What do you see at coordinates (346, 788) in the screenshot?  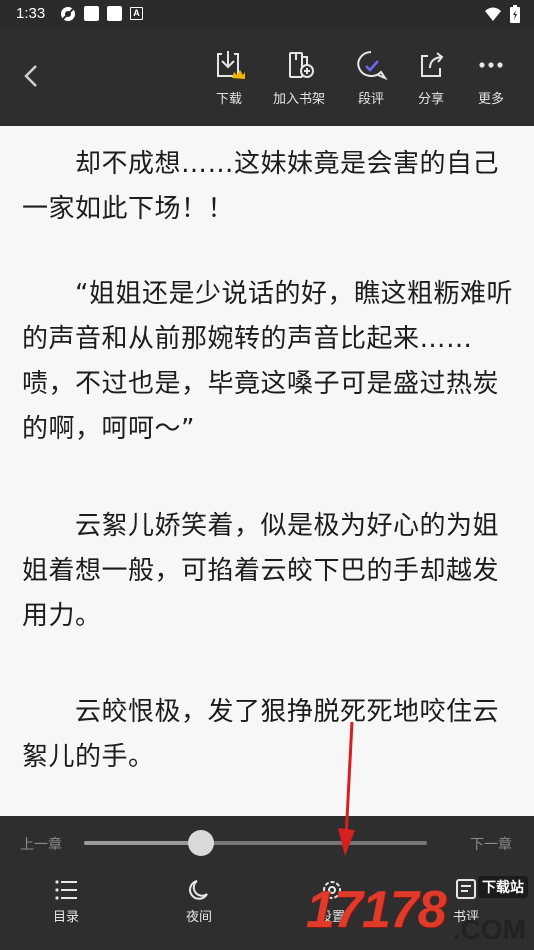 I see `annotation-arrow` at bounding box center [346, 788].